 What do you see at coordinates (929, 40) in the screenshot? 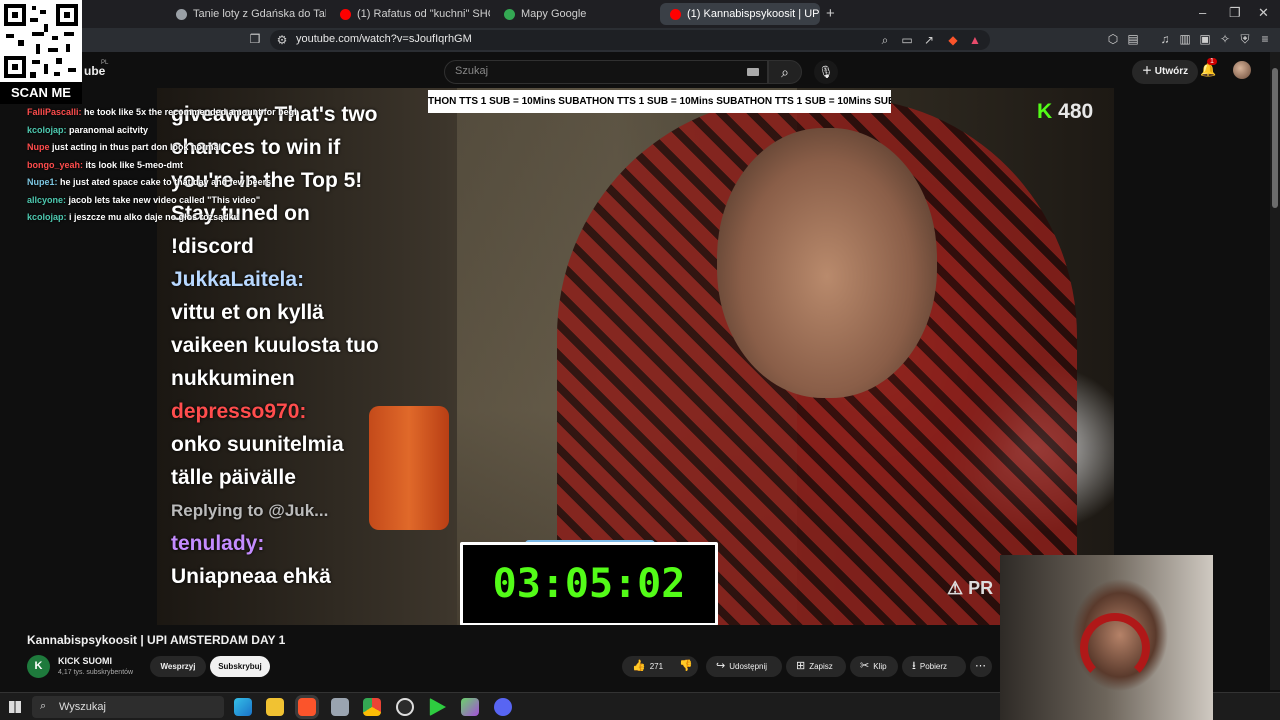
I see `share-icon: ↗` at bounding box center [929, 40].